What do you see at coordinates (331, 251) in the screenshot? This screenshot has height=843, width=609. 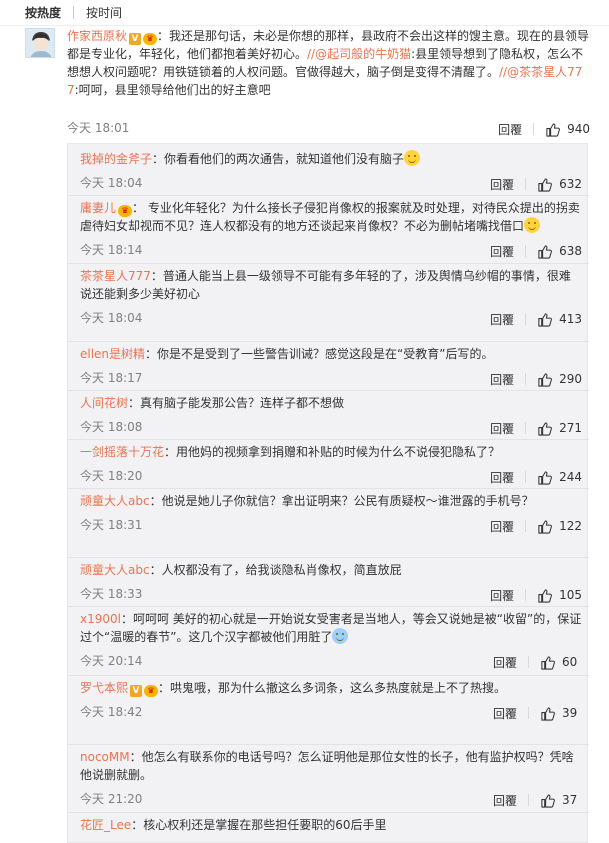 I see `reply-footer: 今天 18:14 回覆 638` at bounding box center [331, 251].